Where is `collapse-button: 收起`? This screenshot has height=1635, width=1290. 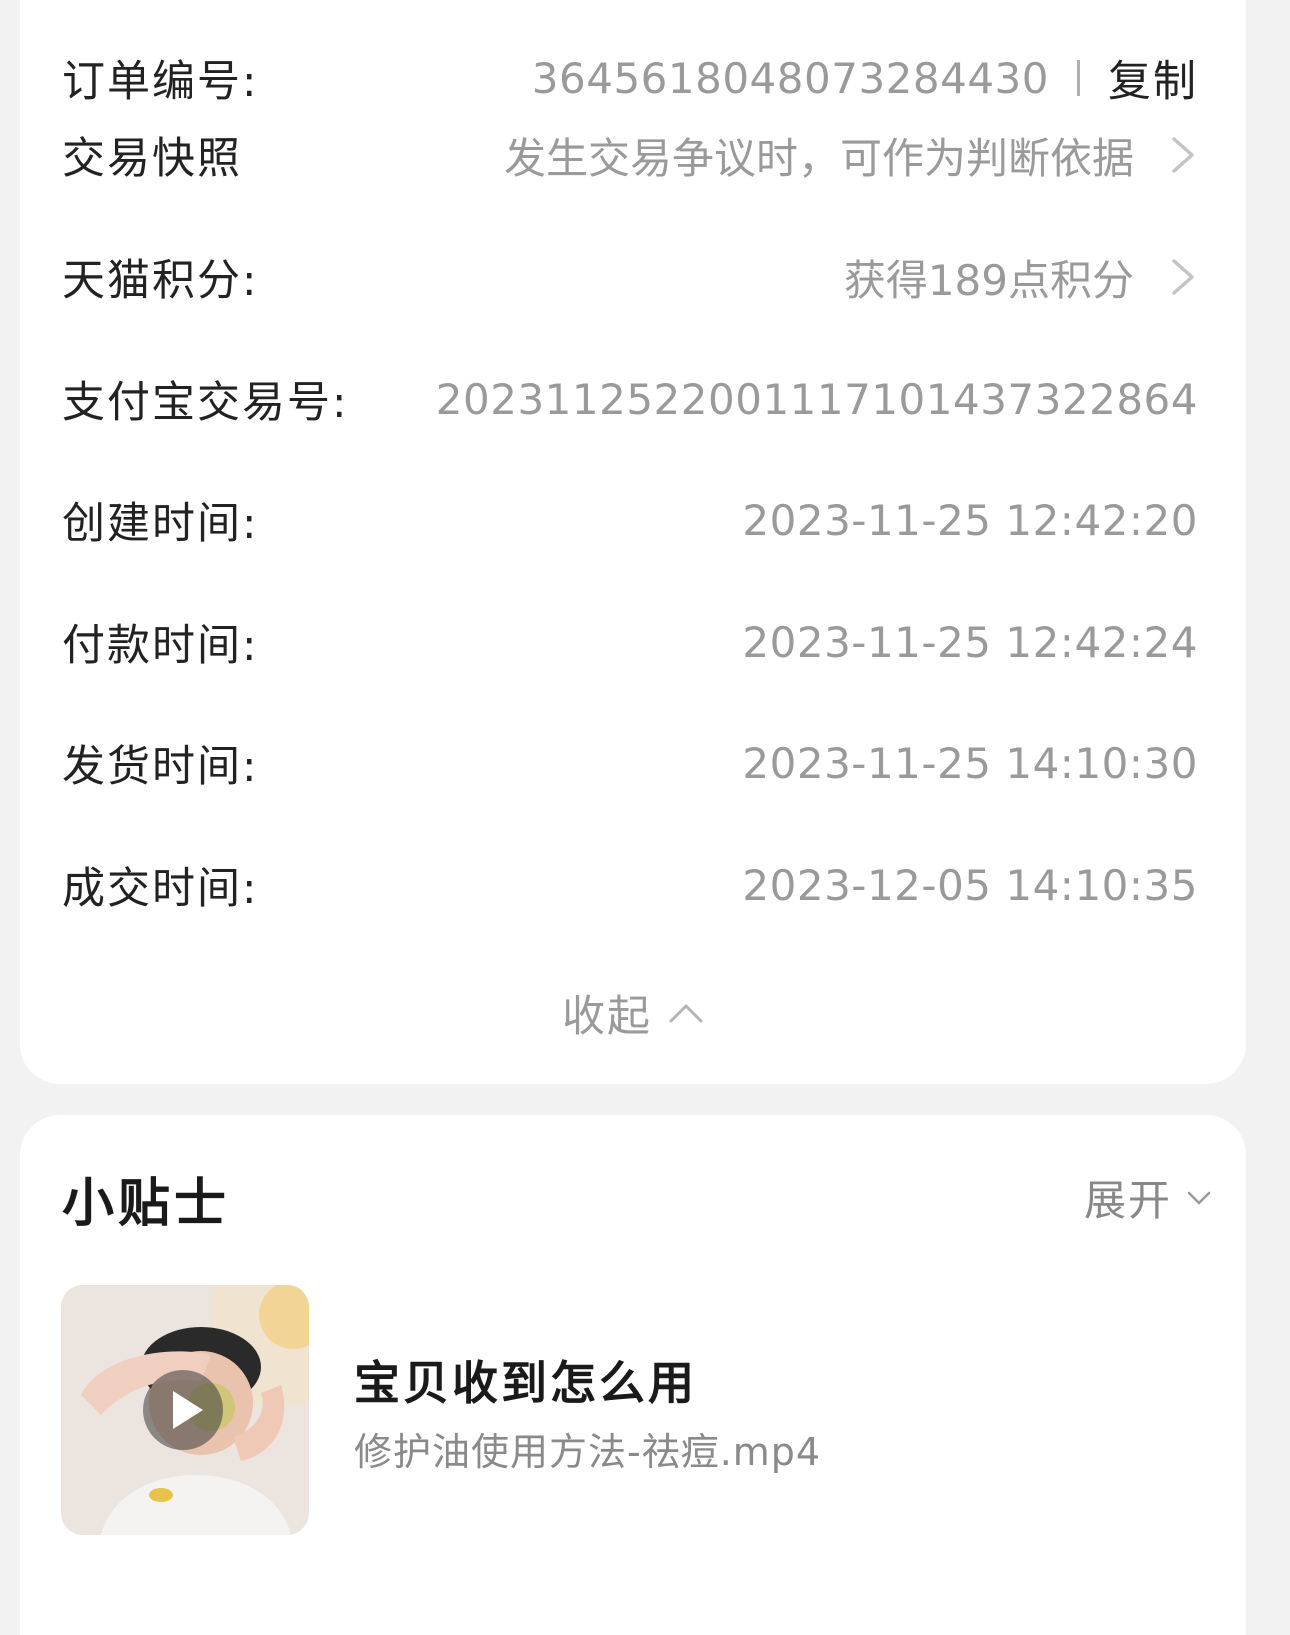
collapse-button: 收起 is located at coordinates (633, 1013).